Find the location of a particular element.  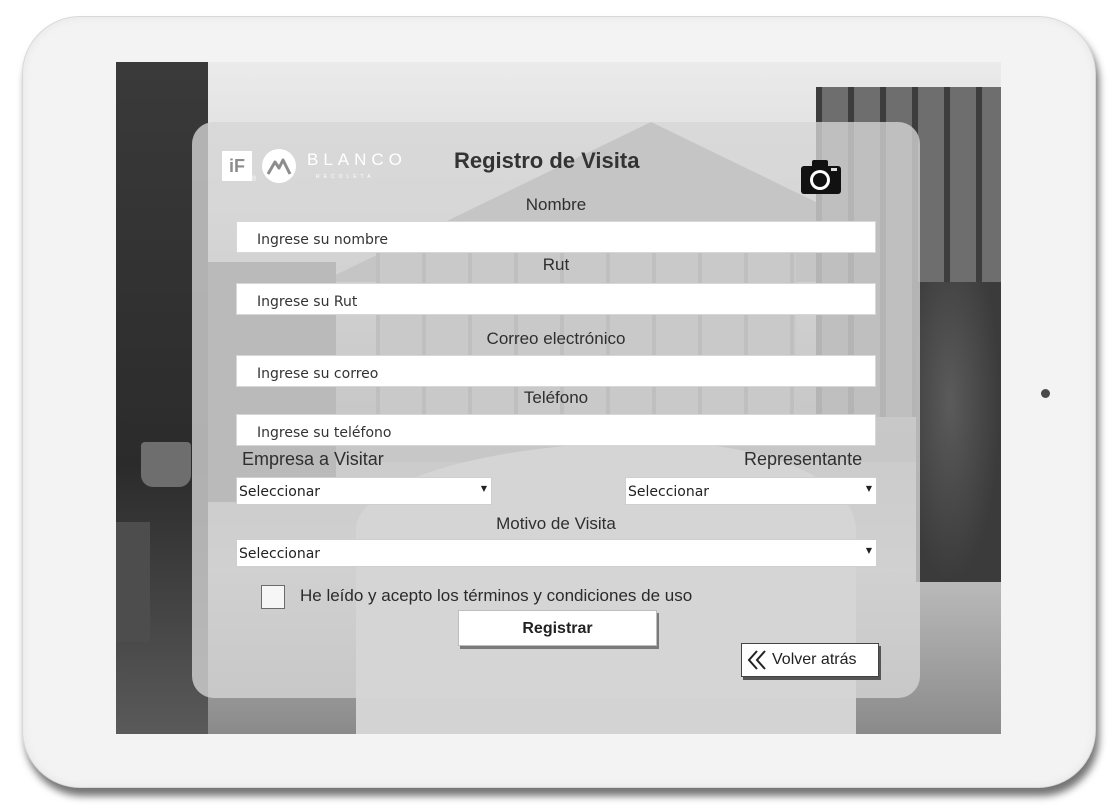

volver-atras-button: Volver atrás is located at coordinates (810, 660).